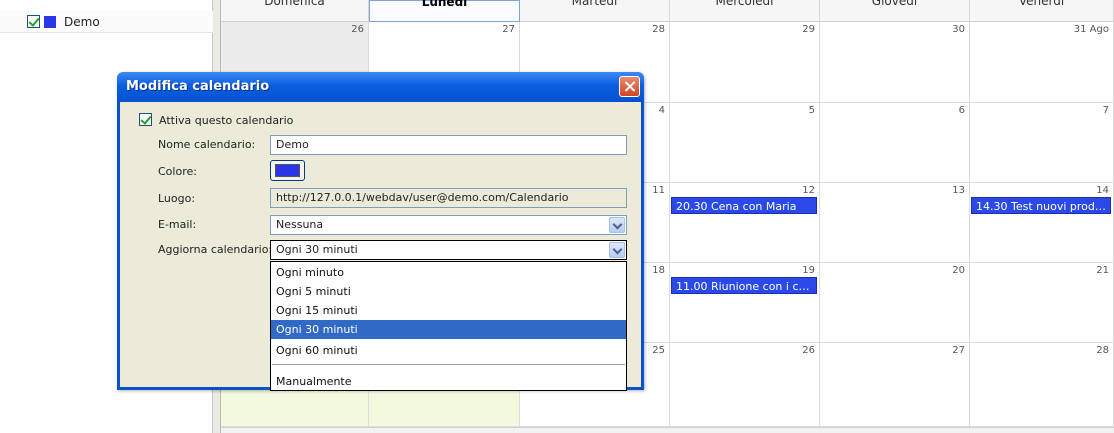 The image size is (1114, 433). I want to click on options-separator, so click(448, 364).